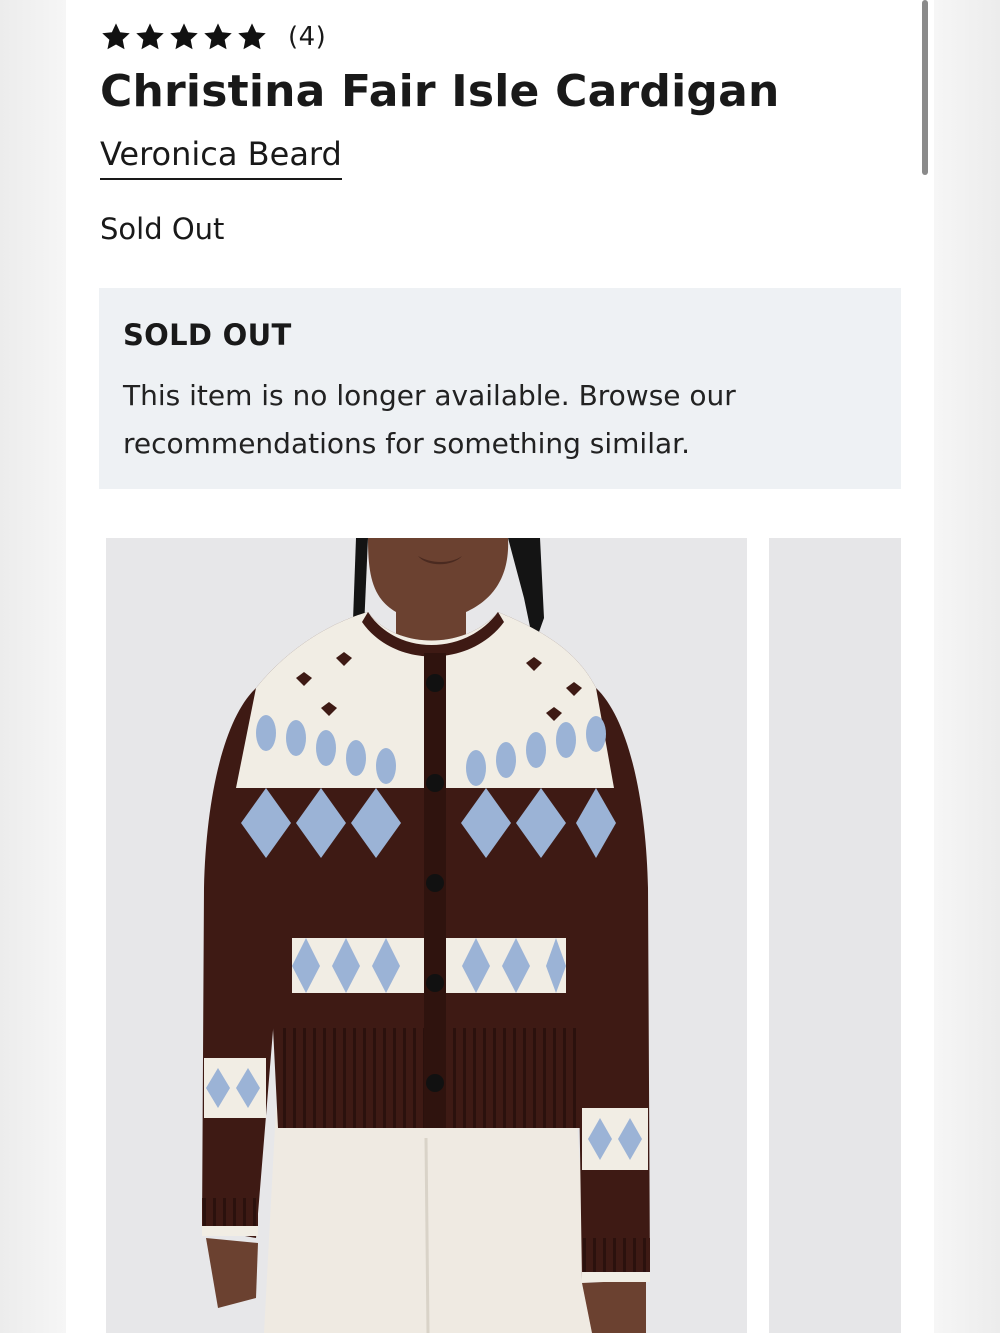 The image size is (1000, 1333). I want to click on rating-summary: (4), so click(213, 37).